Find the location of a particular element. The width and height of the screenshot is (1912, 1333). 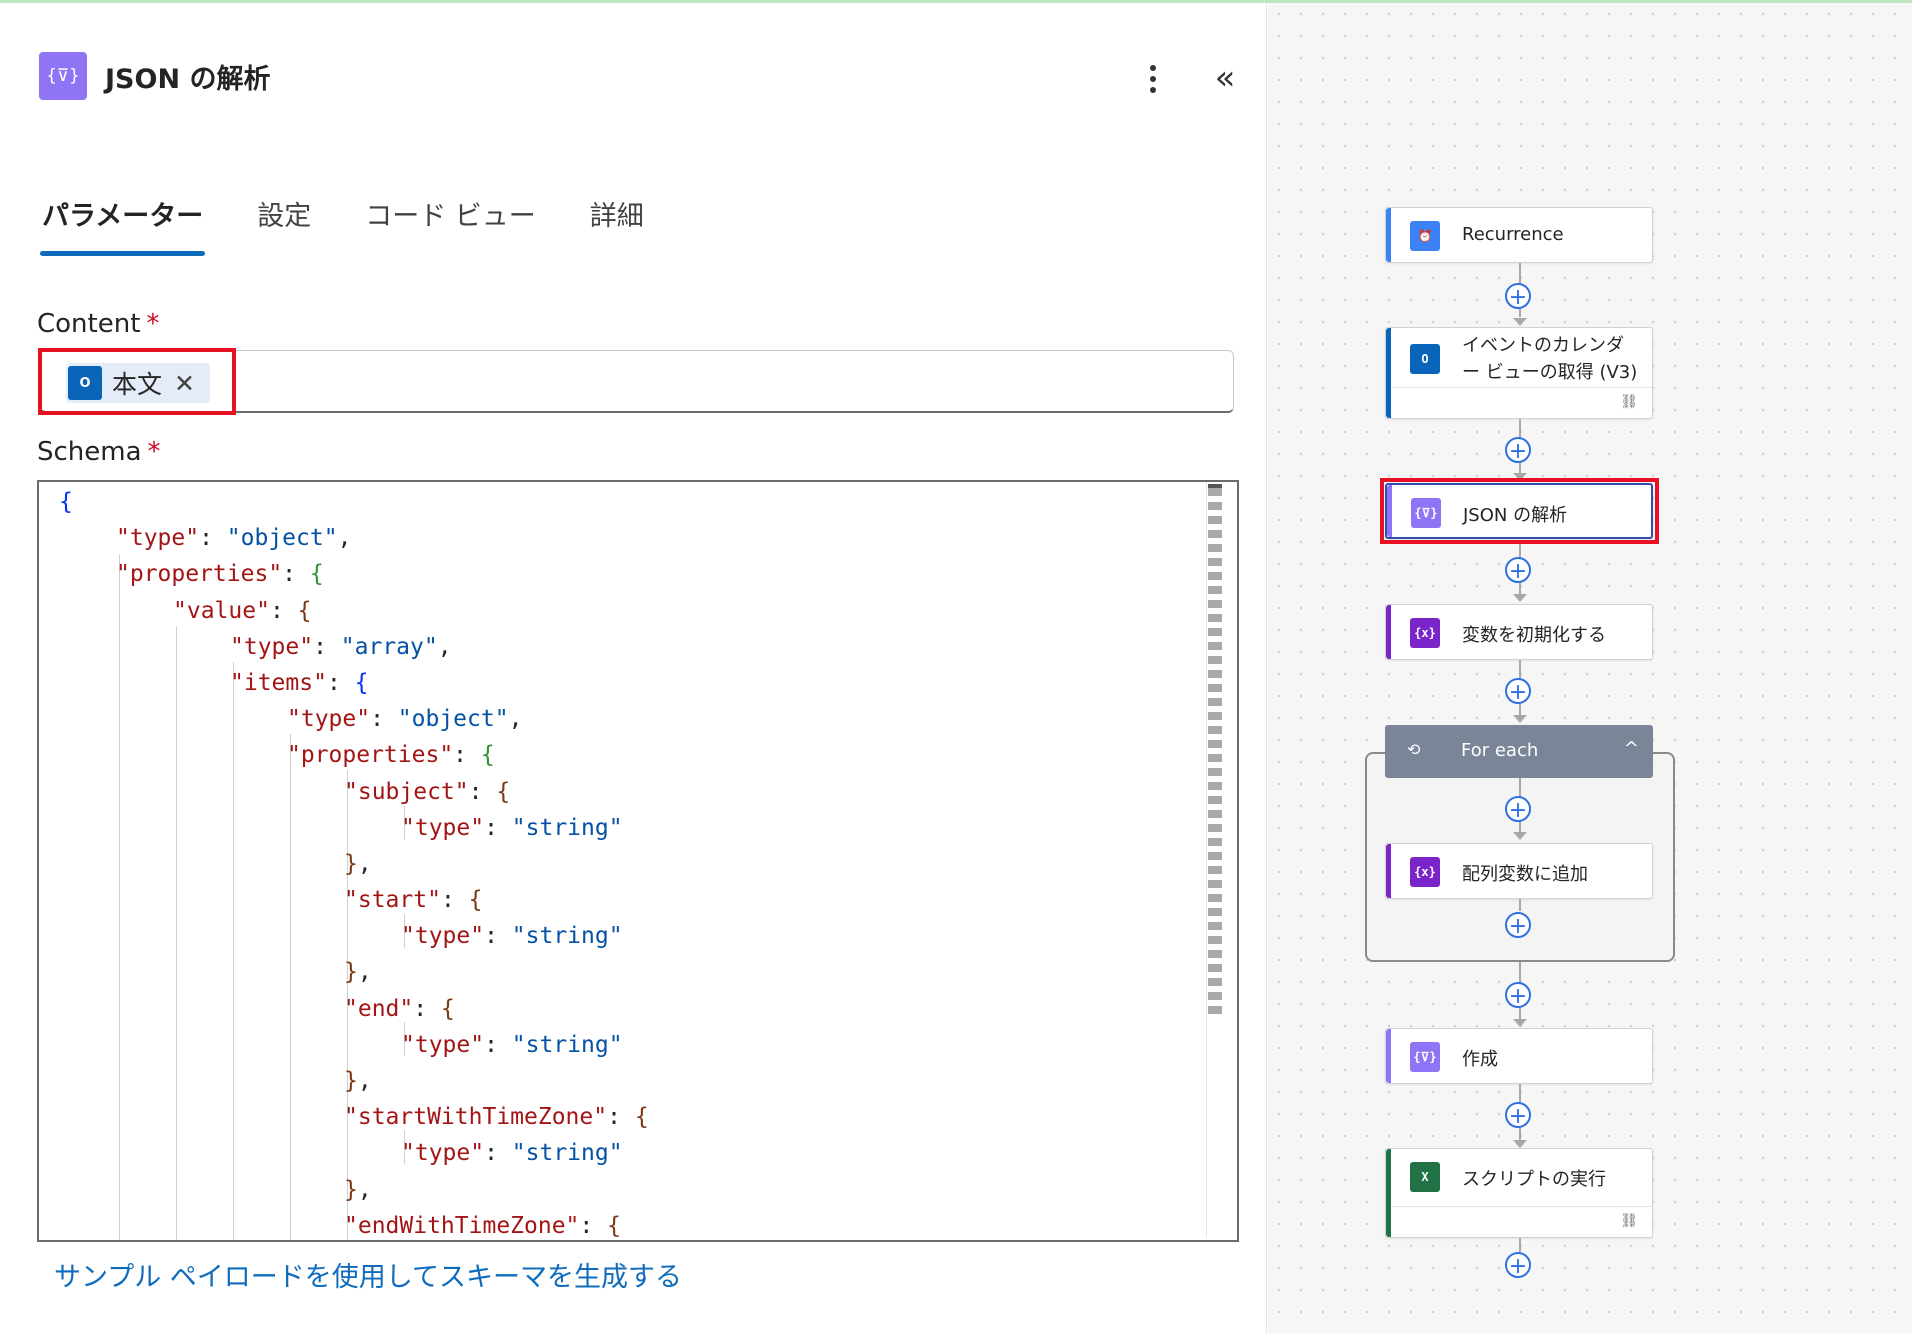

clock-icon: ⏰ is located at coordinates (1425, 236).